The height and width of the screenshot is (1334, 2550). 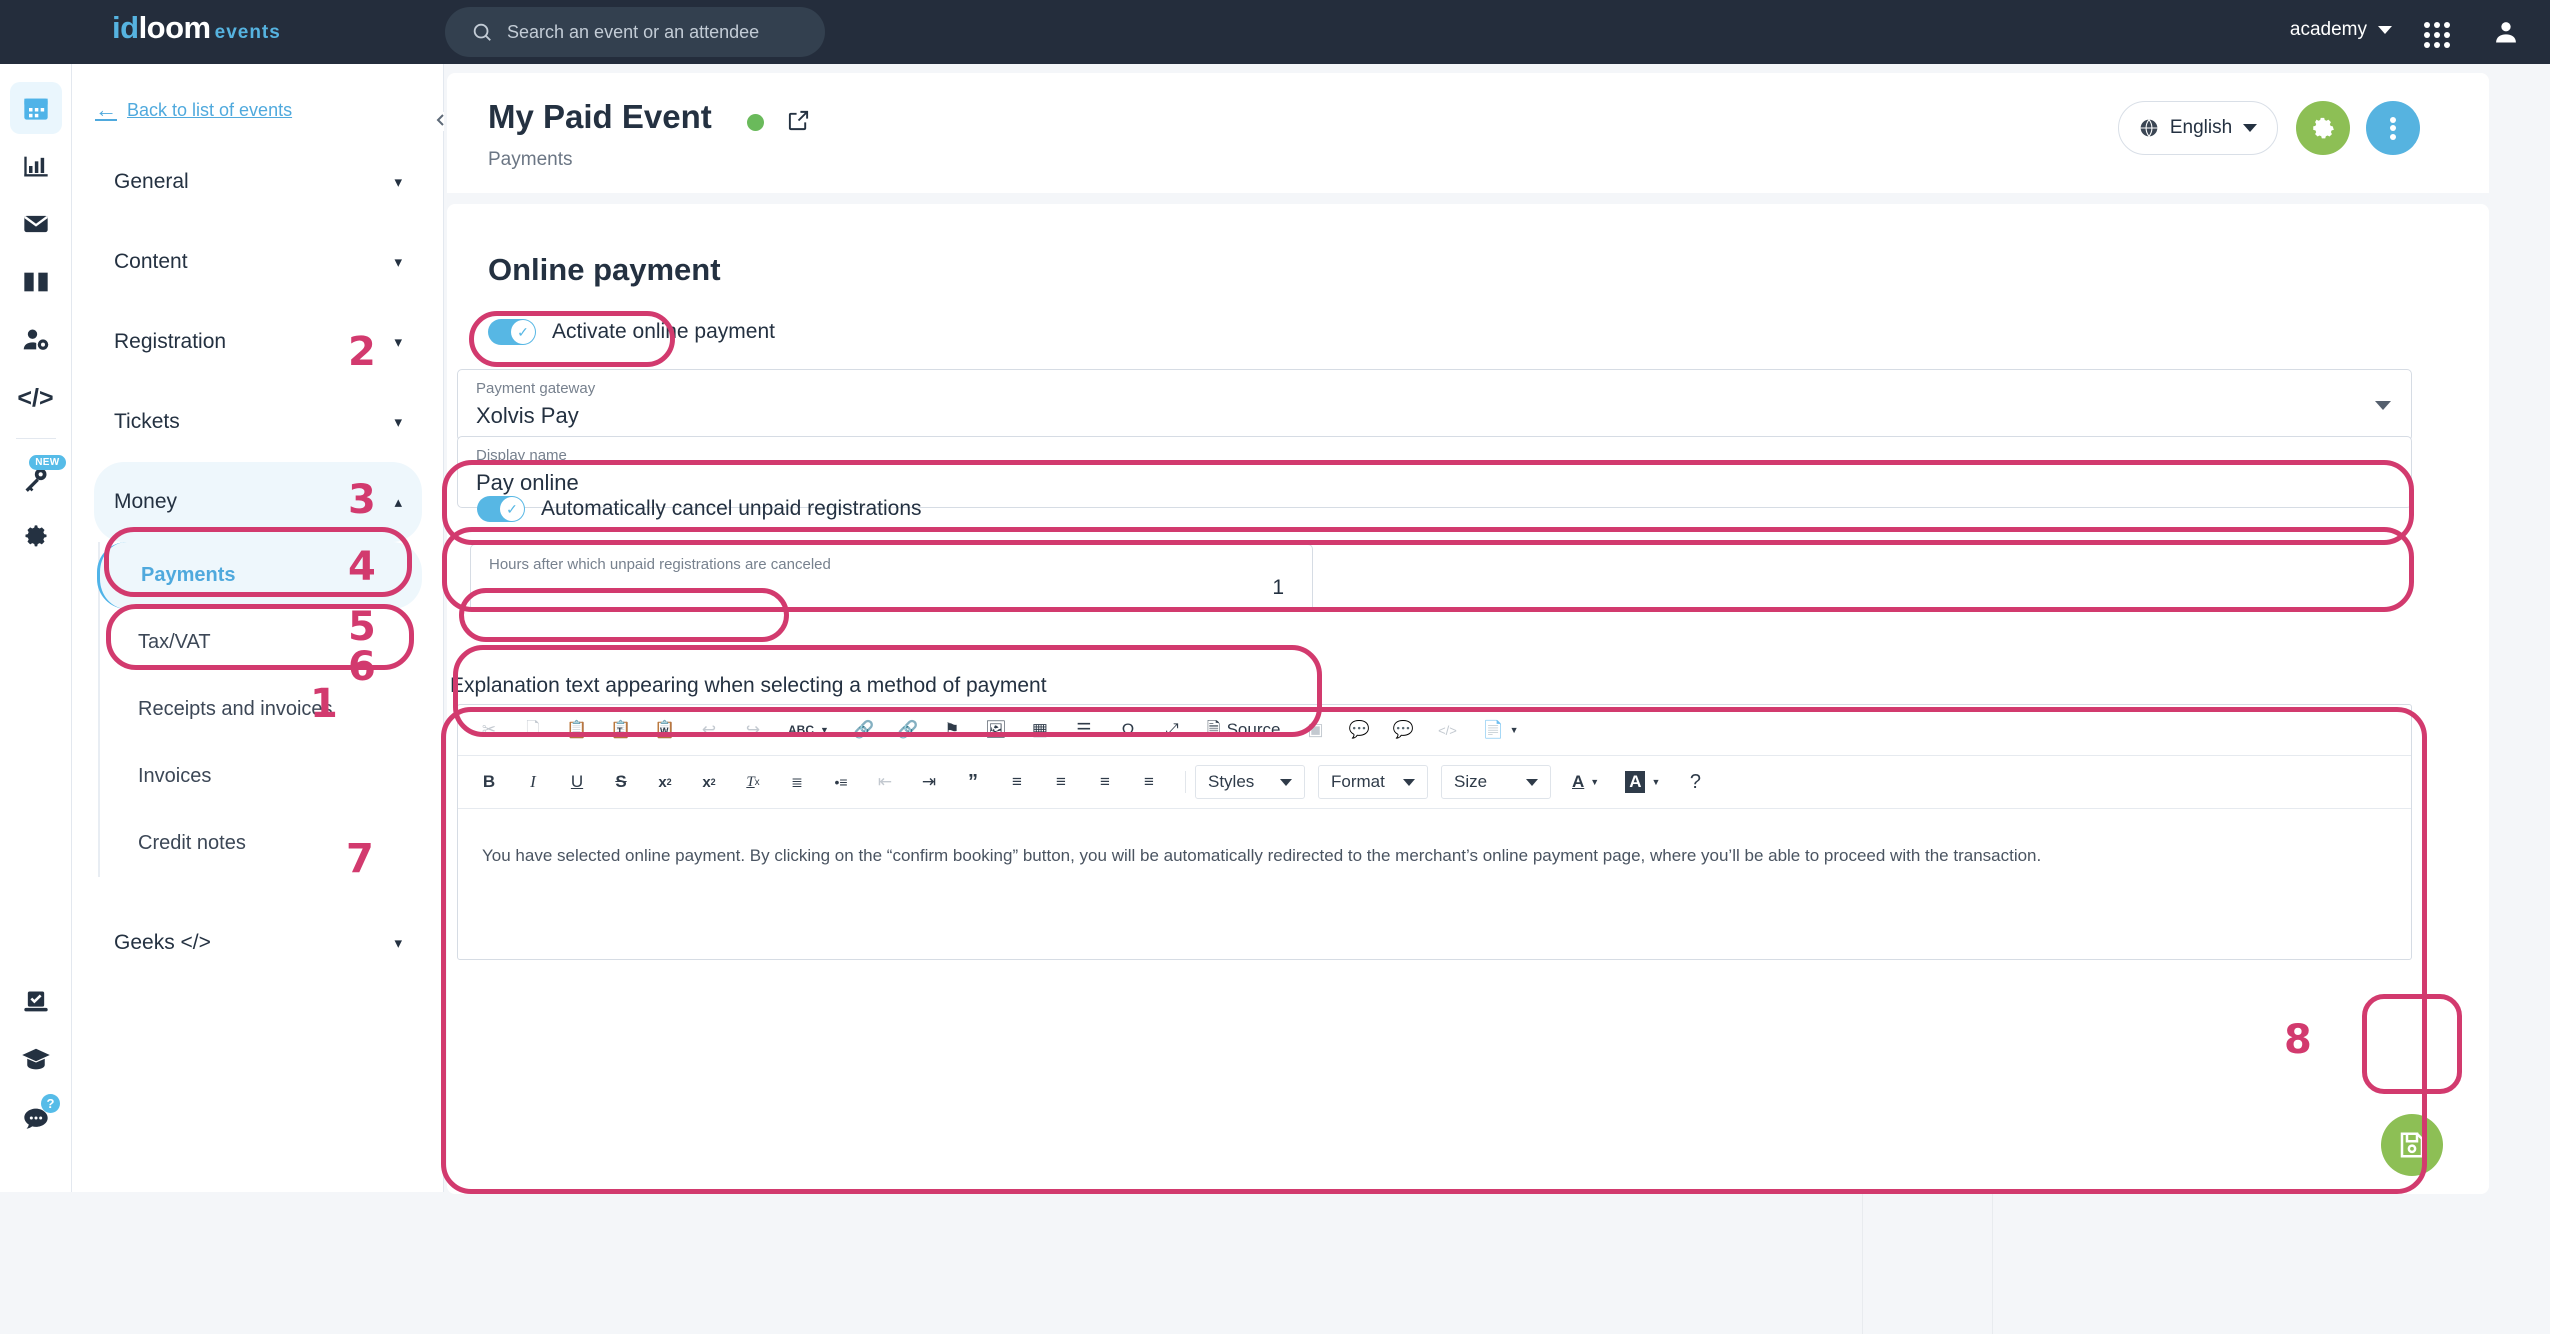 What do you see at coordinates (36, 537) in the screenshot?
I see `rail-item-settings` at bounding box center [36, 537].